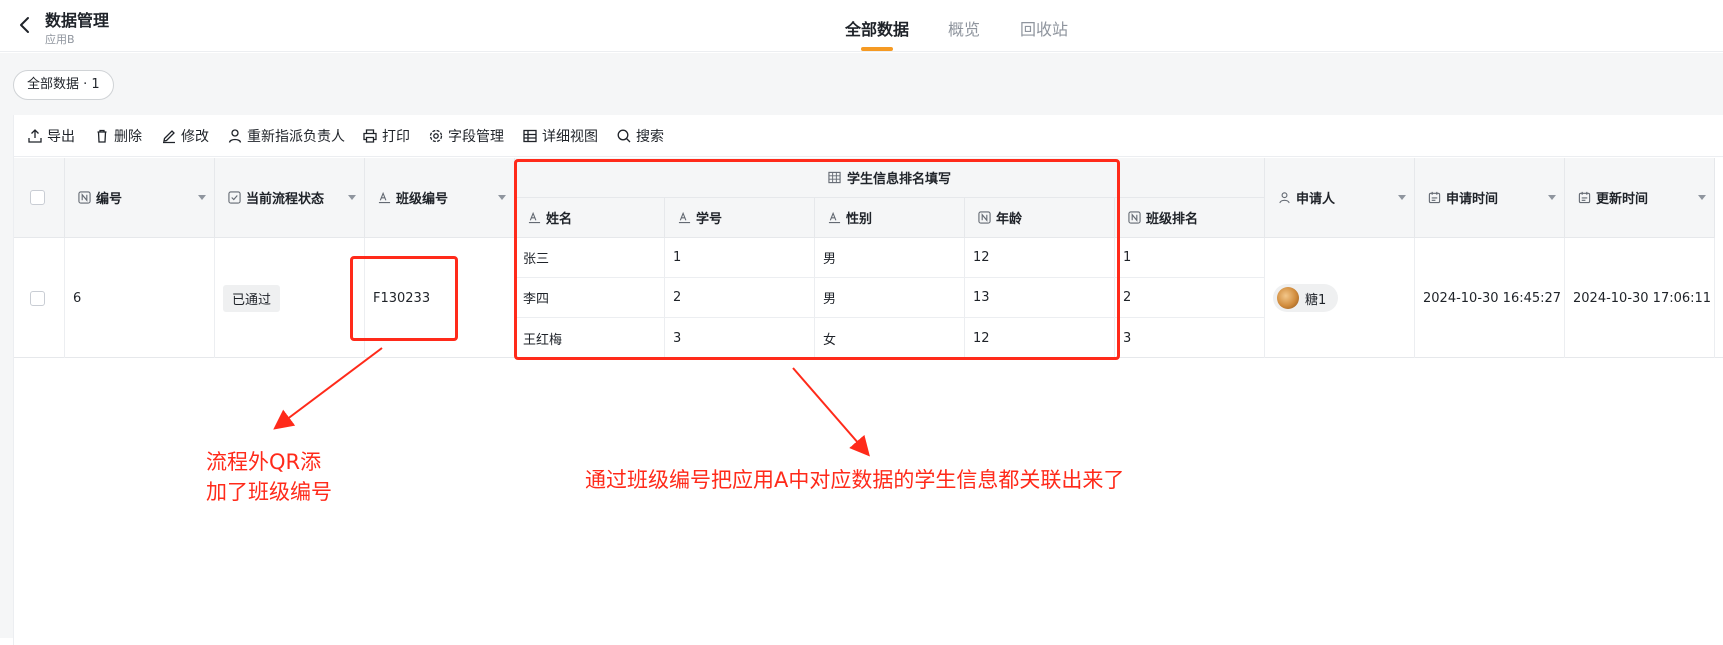  What do you see at coordinates (1640, 298) in the screenshot?
I see `cell-update-time: 2024-10-30 17:06:11` at bounding box center [1640, 298].